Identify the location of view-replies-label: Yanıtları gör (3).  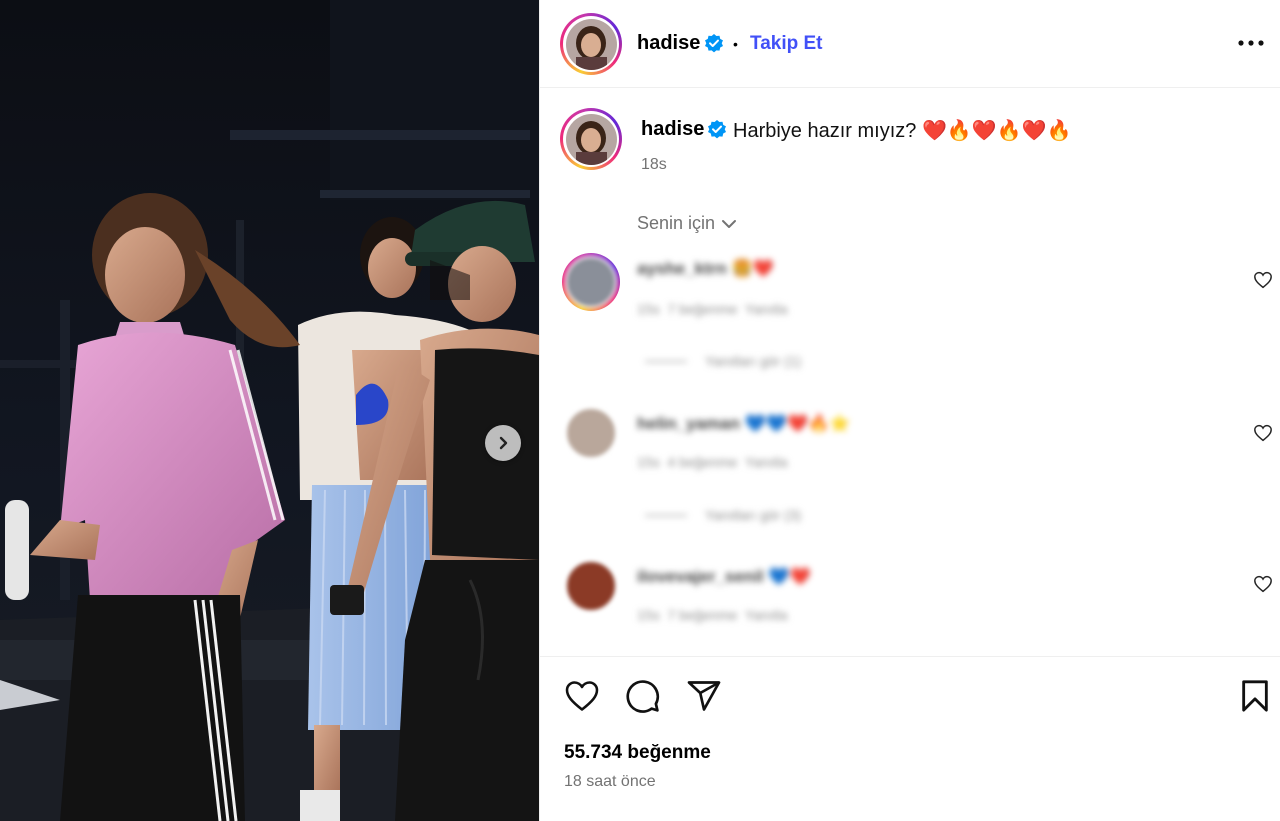
(753, 515).